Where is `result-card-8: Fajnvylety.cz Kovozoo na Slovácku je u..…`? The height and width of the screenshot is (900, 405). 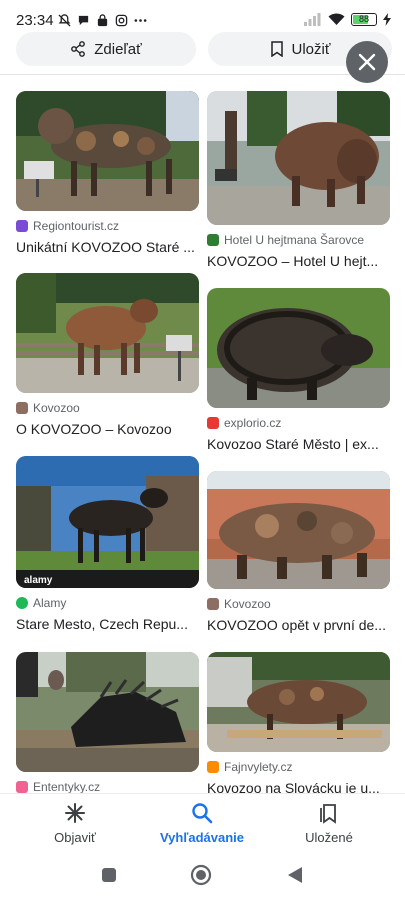 result-card-8: Fajnvylety.cz Kovozoo na Slovácku je u..… is located at coordinates (298, 724).